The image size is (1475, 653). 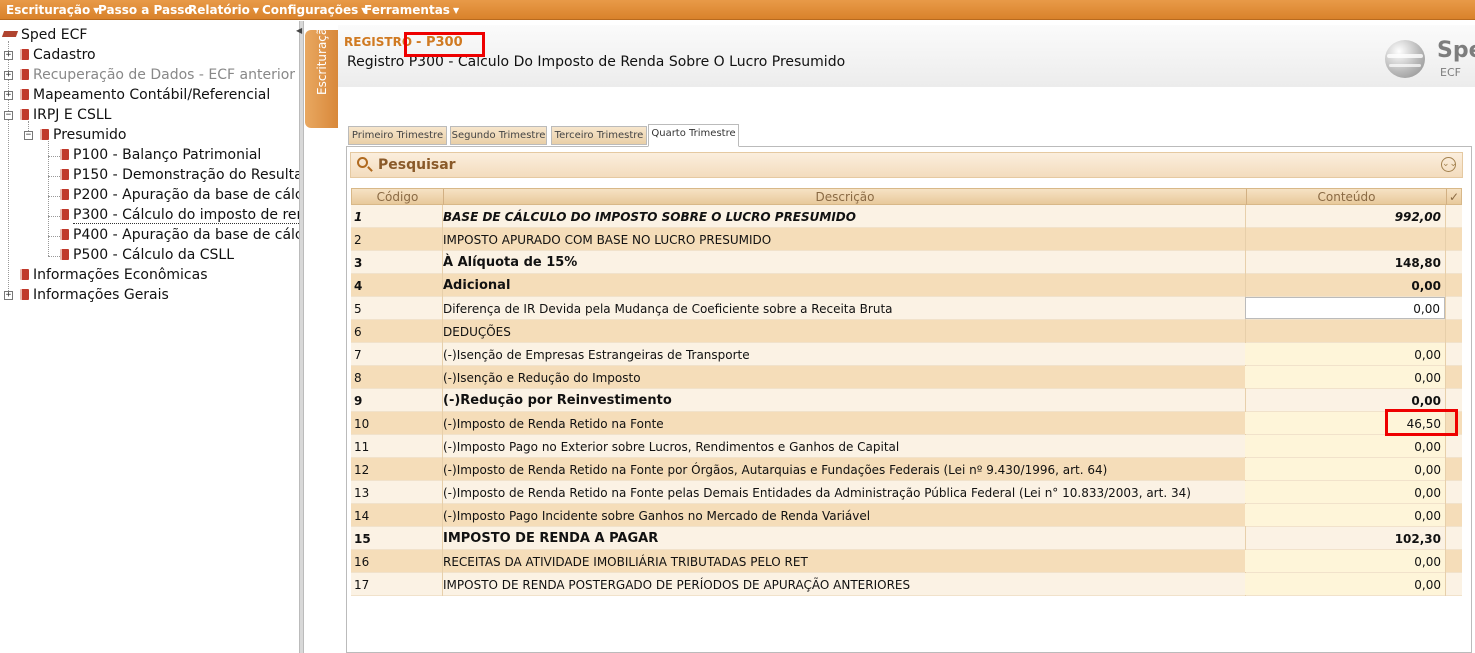 What do you see at coordinates (542, 378) in the screenshot?
I see `cell-descricao: (-)Isenção e Redução do Imposto` at bounding box center [542, 378].